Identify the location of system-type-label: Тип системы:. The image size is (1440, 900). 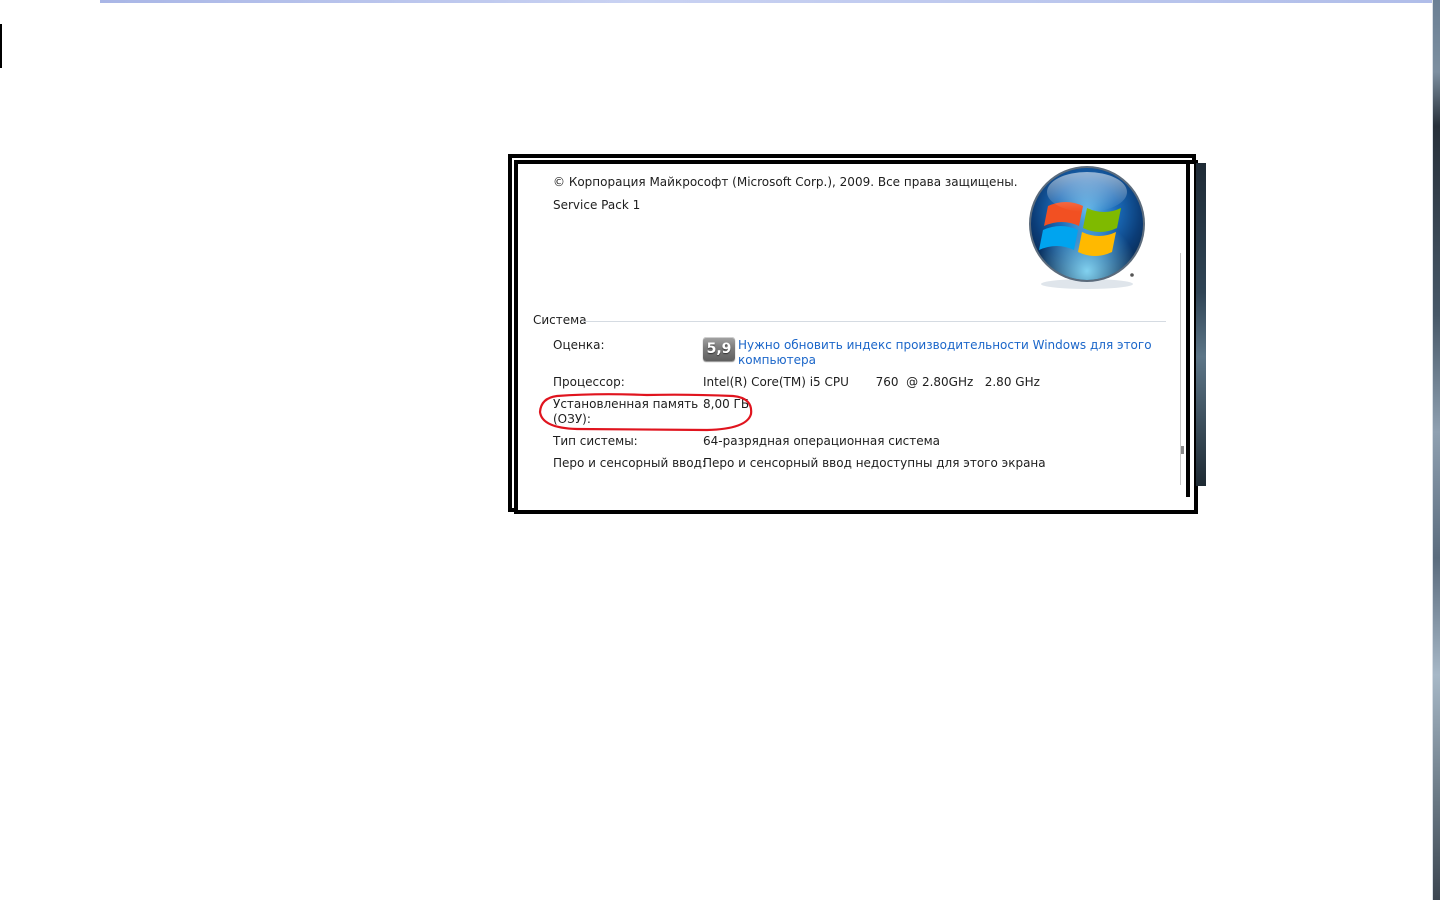
(595, 441).